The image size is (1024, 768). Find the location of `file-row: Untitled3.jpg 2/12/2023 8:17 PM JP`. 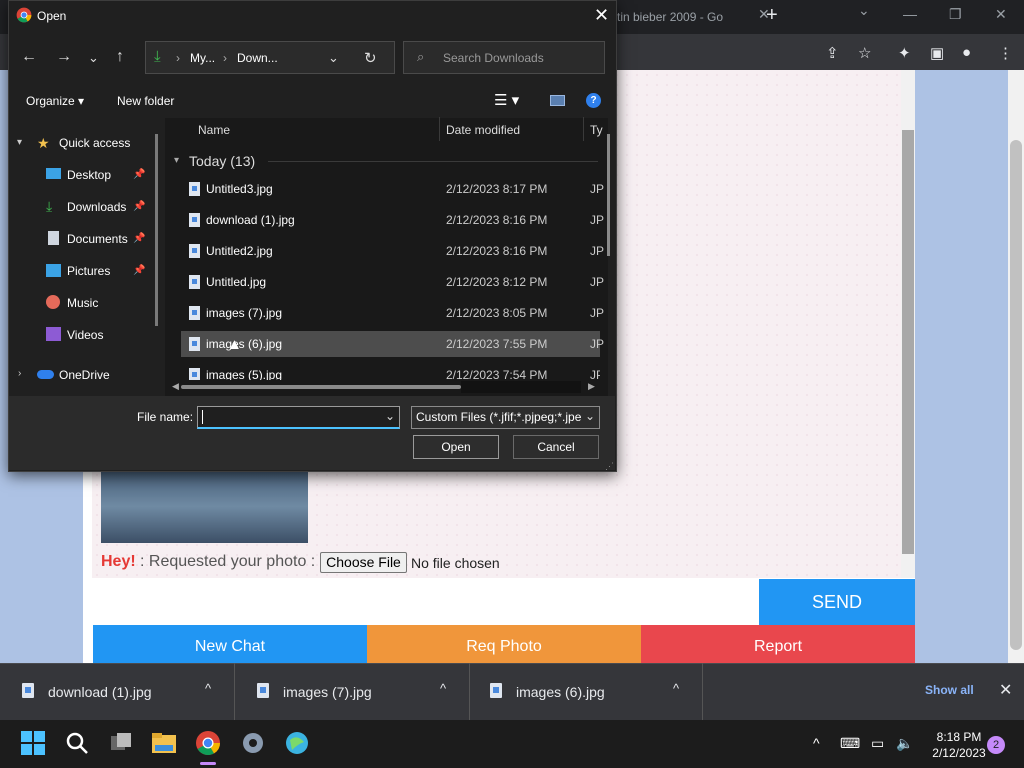

file-row: Untitled3.jpg 2/12/2023 8:17 PM JP is located at coordinates (392, 189).